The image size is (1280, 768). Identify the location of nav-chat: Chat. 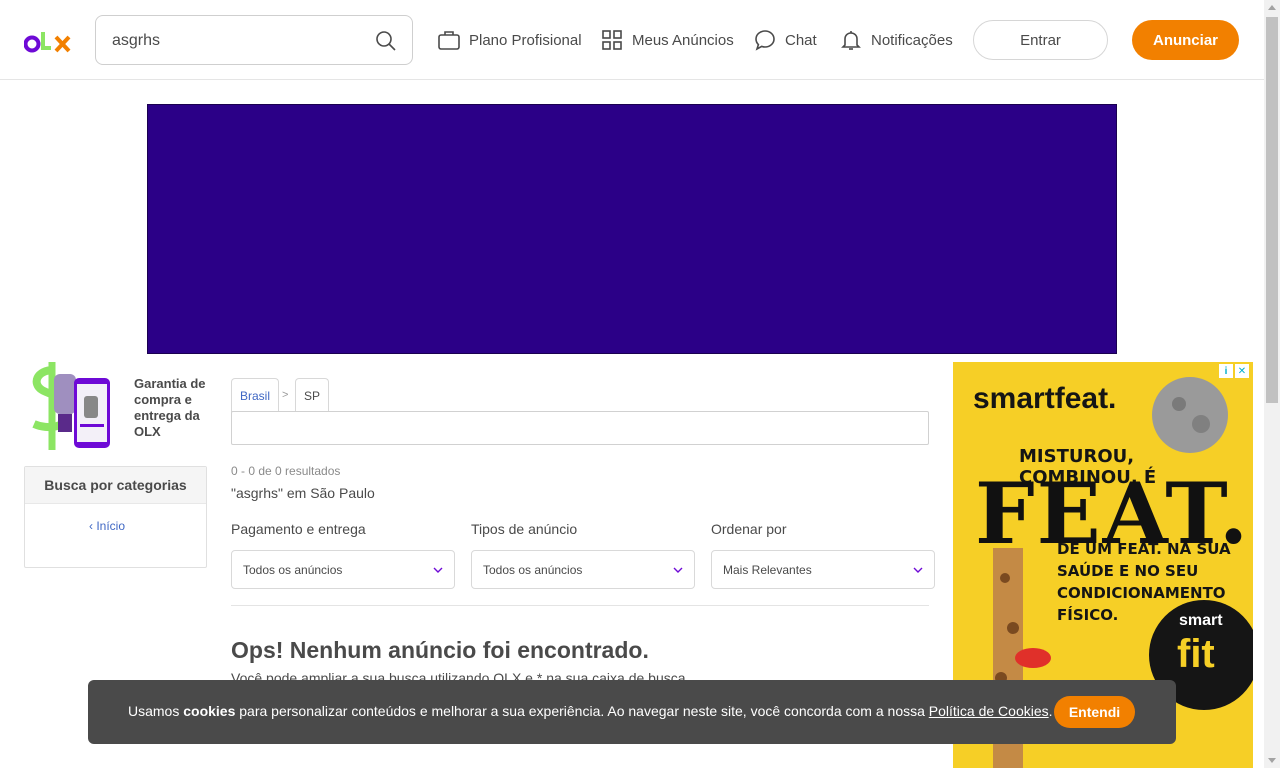
(785, 40).